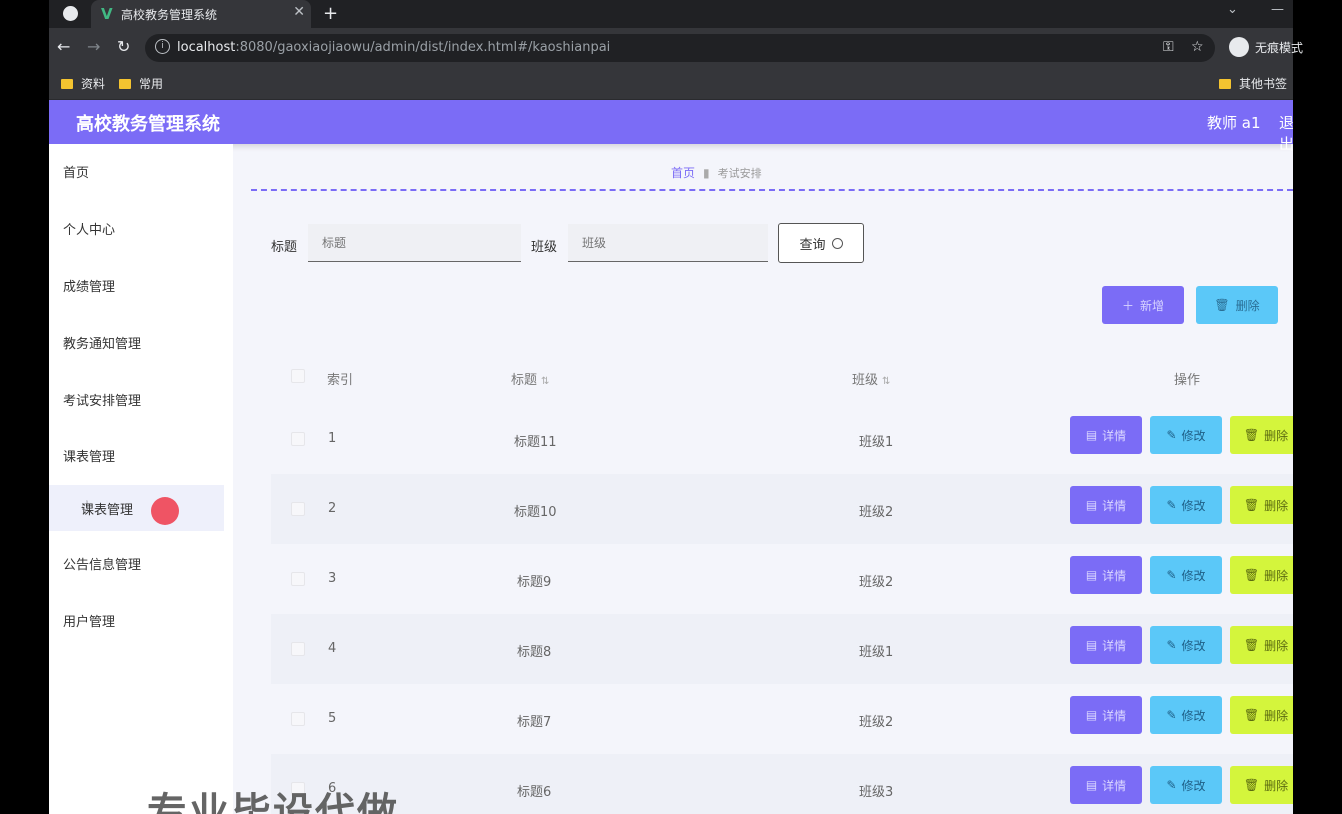  What do you see at coordinates (534, 722) in the screenshot?
I see `cell-title: 标题7` at bounding box center [534, 722].